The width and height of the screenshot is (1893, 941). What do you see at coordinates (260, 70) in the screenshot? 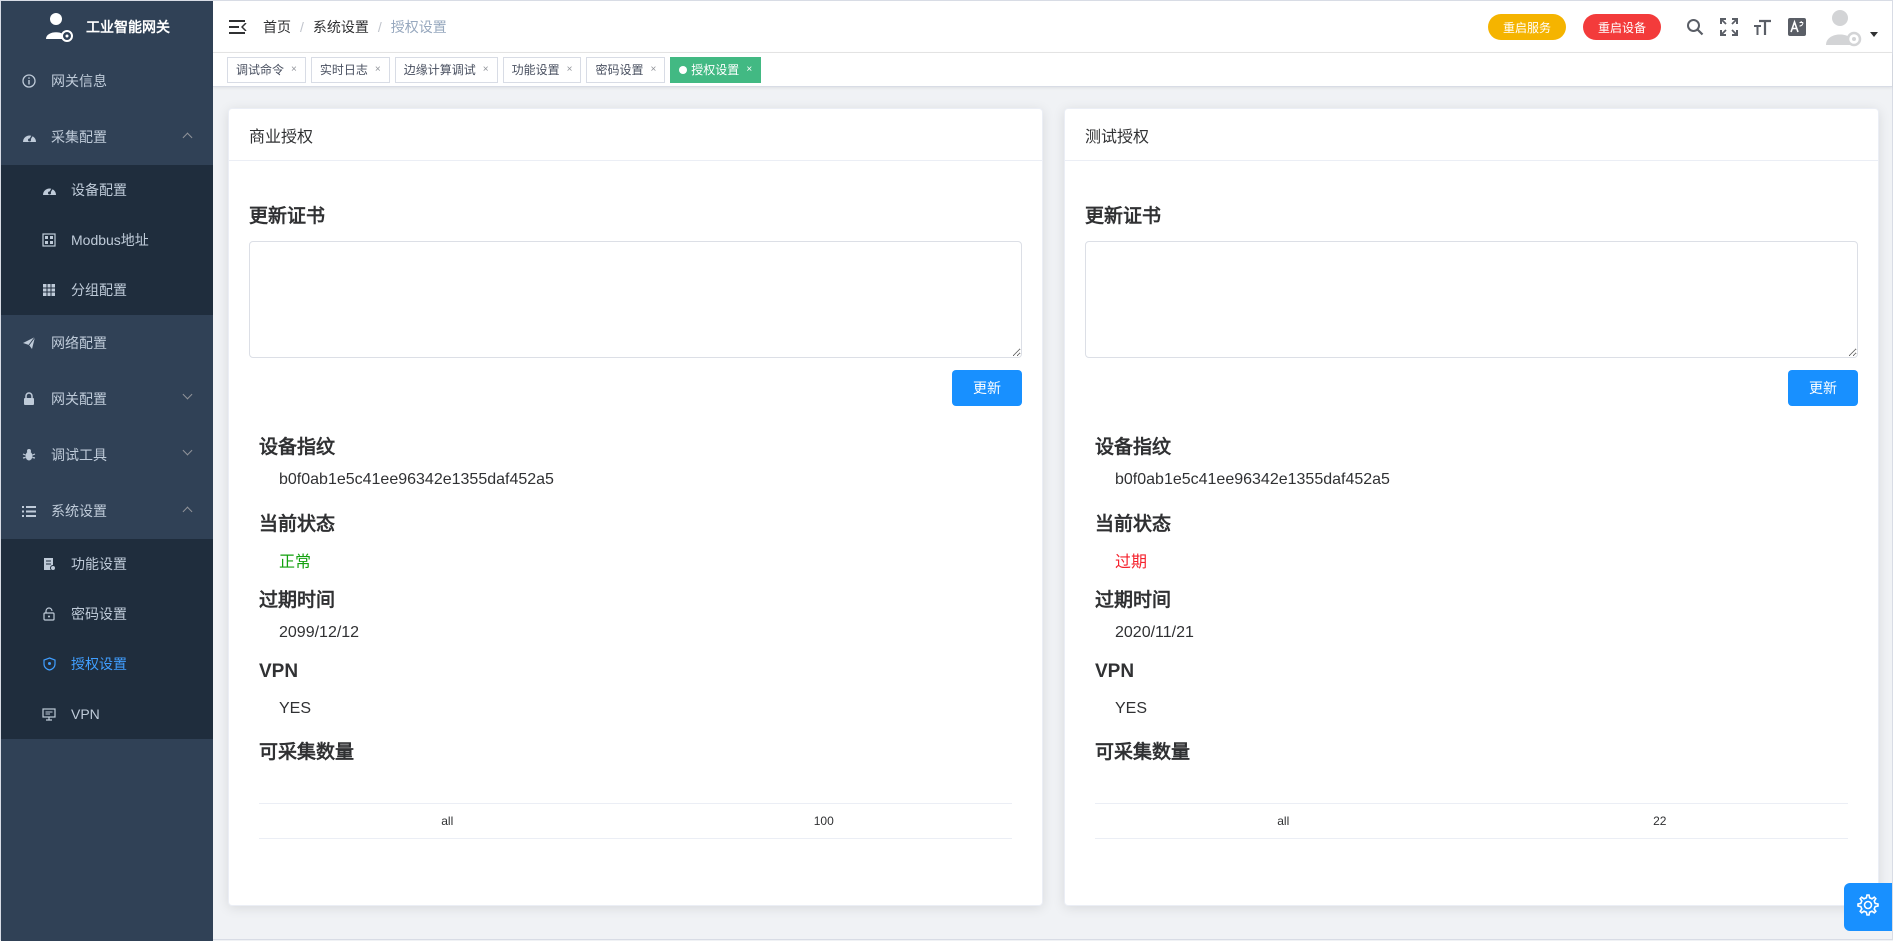
I see `tag-label: 调试命令` at bounding box center [260, 70].